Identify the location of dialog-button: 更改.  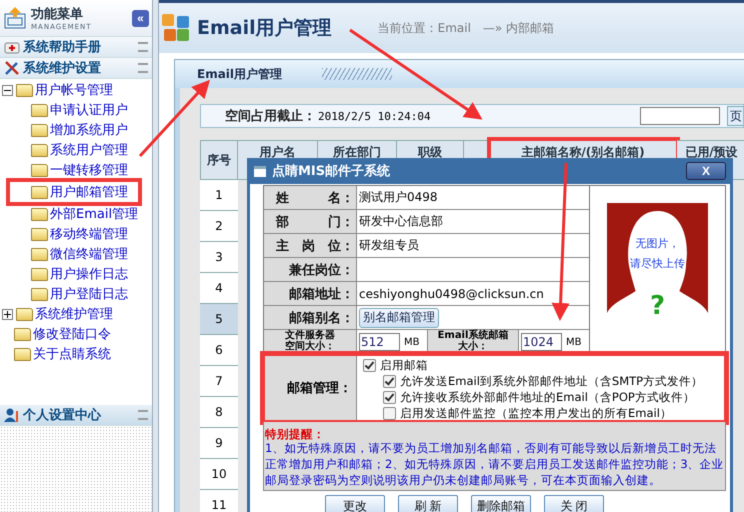
(355, 503).